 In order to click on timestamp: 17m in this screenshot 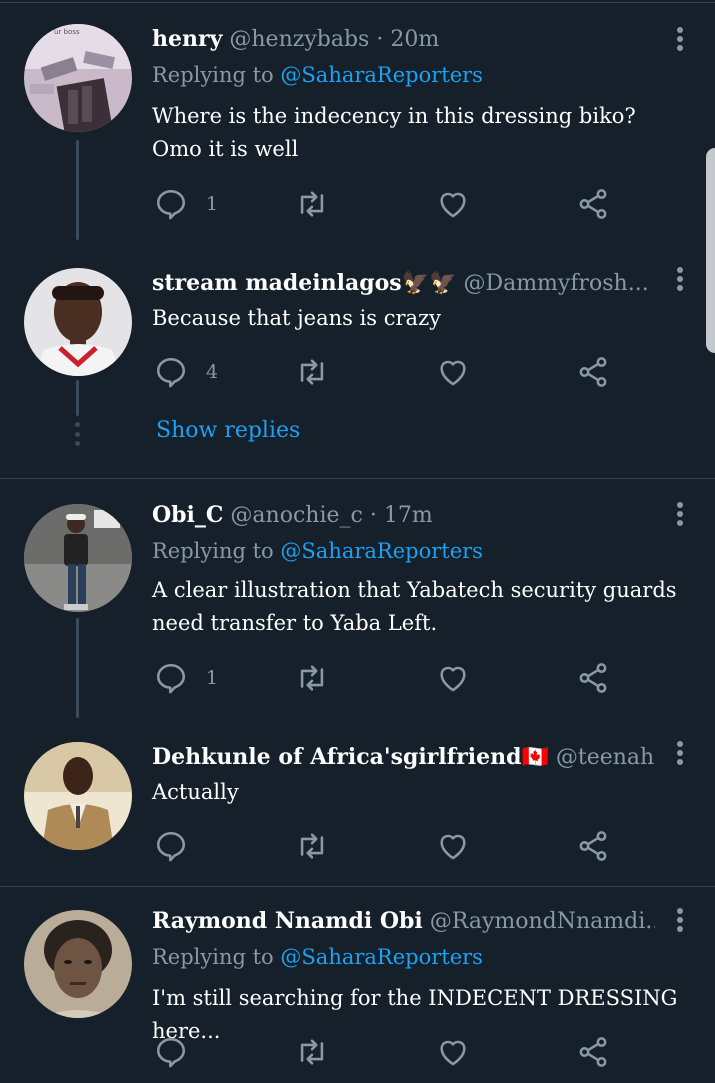, I will do `click(408, 515)`.